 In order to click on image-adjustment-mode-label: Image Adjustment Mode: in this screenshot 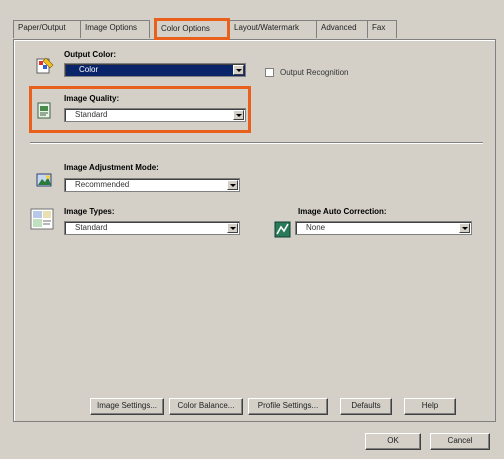, I will do `click(111, 167)`.